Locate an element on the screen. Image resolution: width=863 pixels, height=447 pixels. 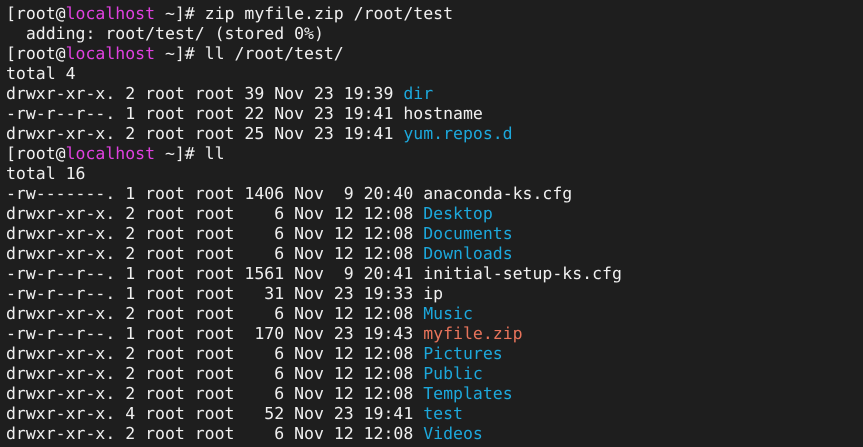
file-info: -rw-------. 1 root root 1406 Nov 9 20:40 is located at coordinates (210, 194).